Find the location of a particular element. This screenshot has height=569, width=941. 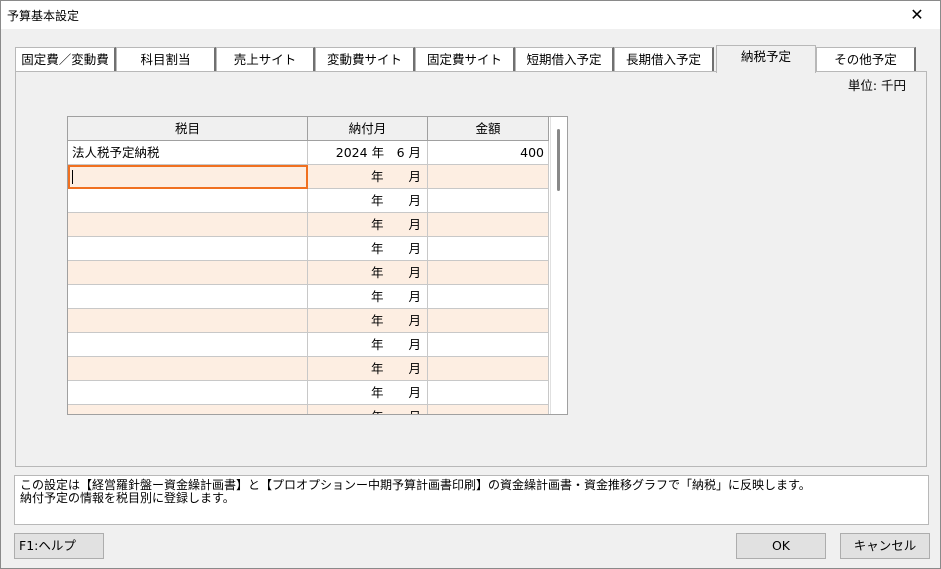

scrollbar-thumb is located at coordinates (558, 160).